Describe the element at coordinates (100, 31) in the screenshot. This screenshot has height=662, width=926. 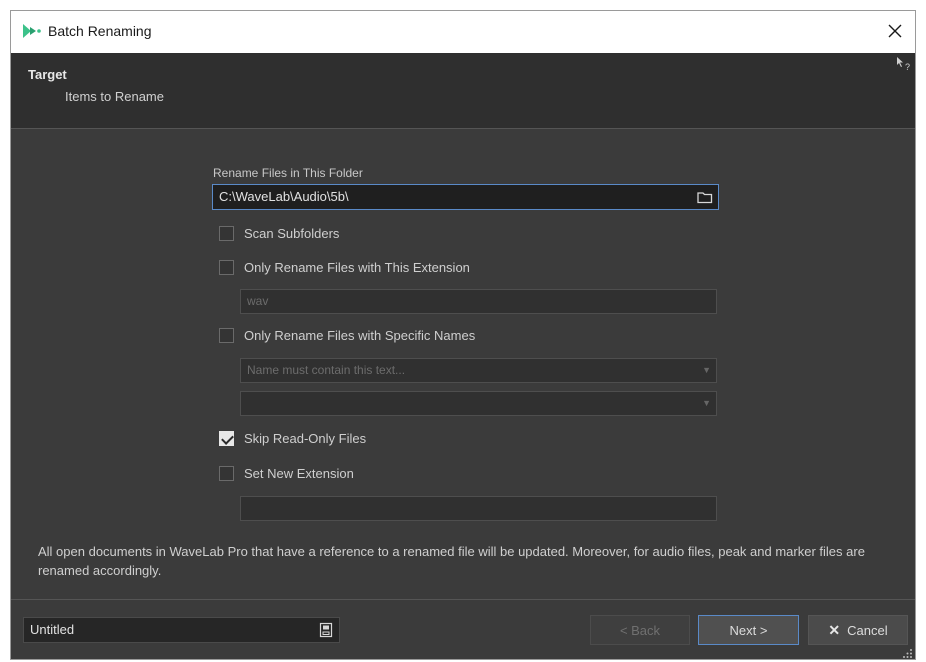
I see `window-title: Batch Renaming` at that location.